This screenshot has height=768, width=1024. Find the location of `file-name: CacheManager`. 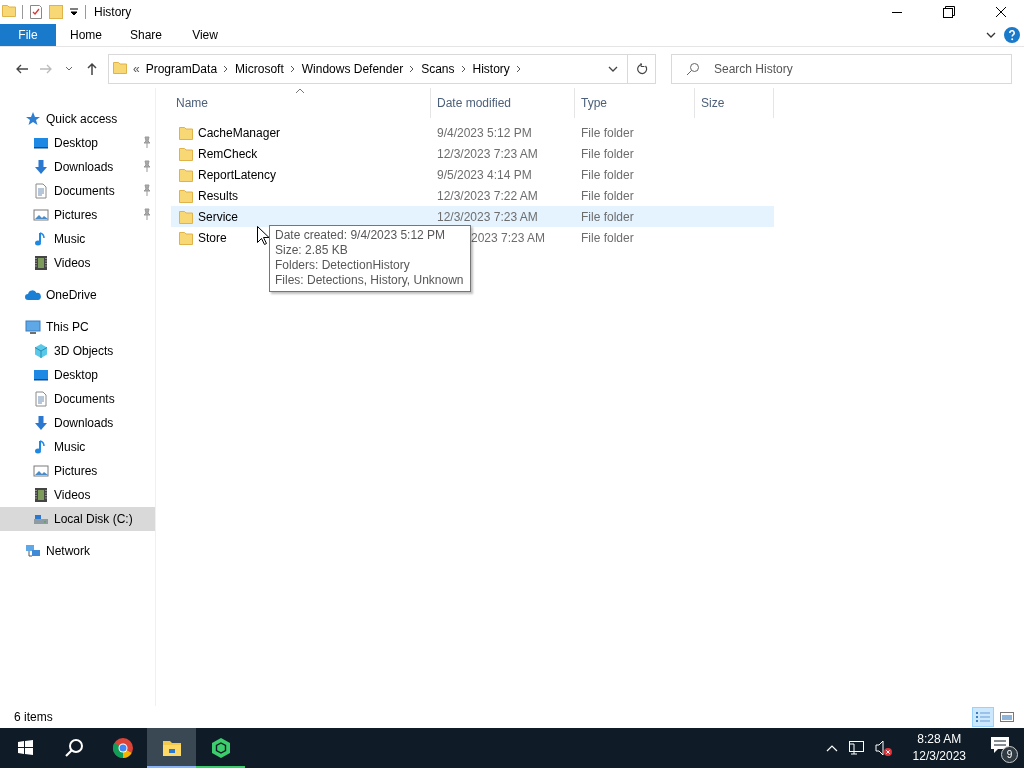

file-name: CacheManager is located at coordinates (239, 132).